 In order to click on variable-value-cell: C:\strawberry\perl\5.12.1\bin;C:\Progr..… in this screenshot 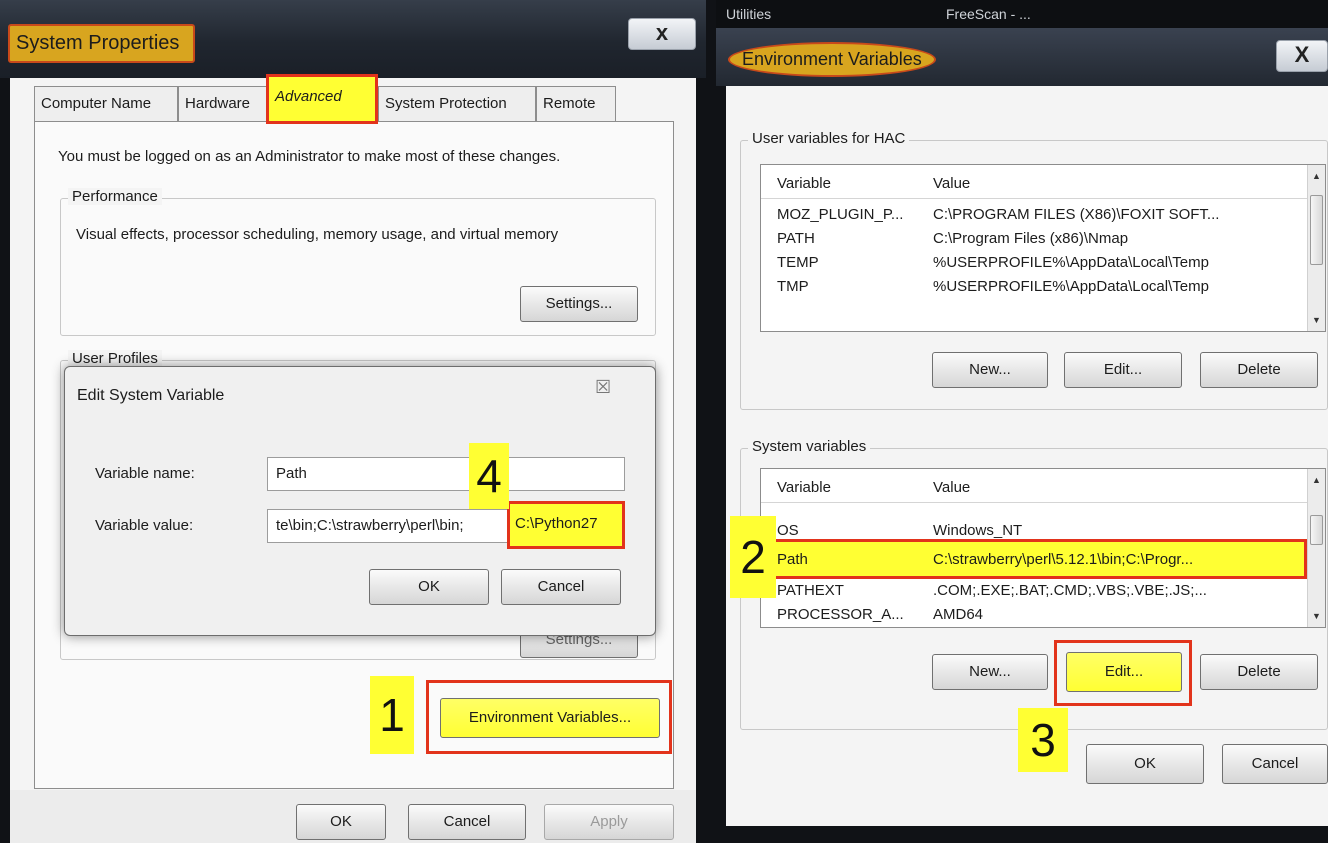, I will do `click(1063, 559)`.